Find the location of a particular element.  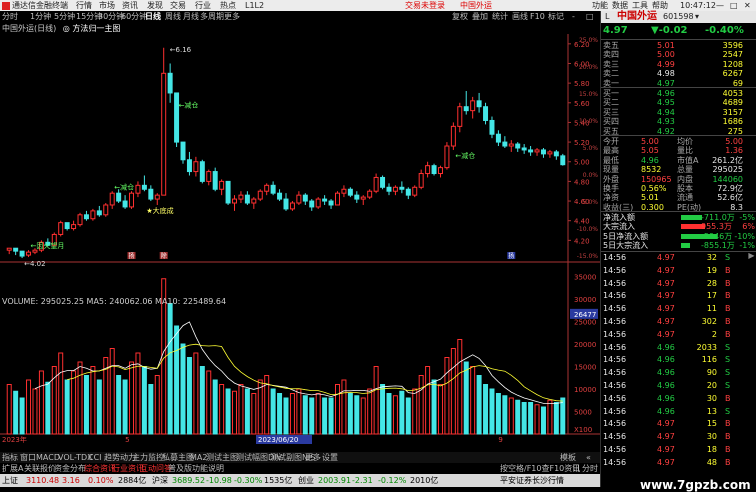

index-hs-name: 沪深 is located at coordinates (160, 480).